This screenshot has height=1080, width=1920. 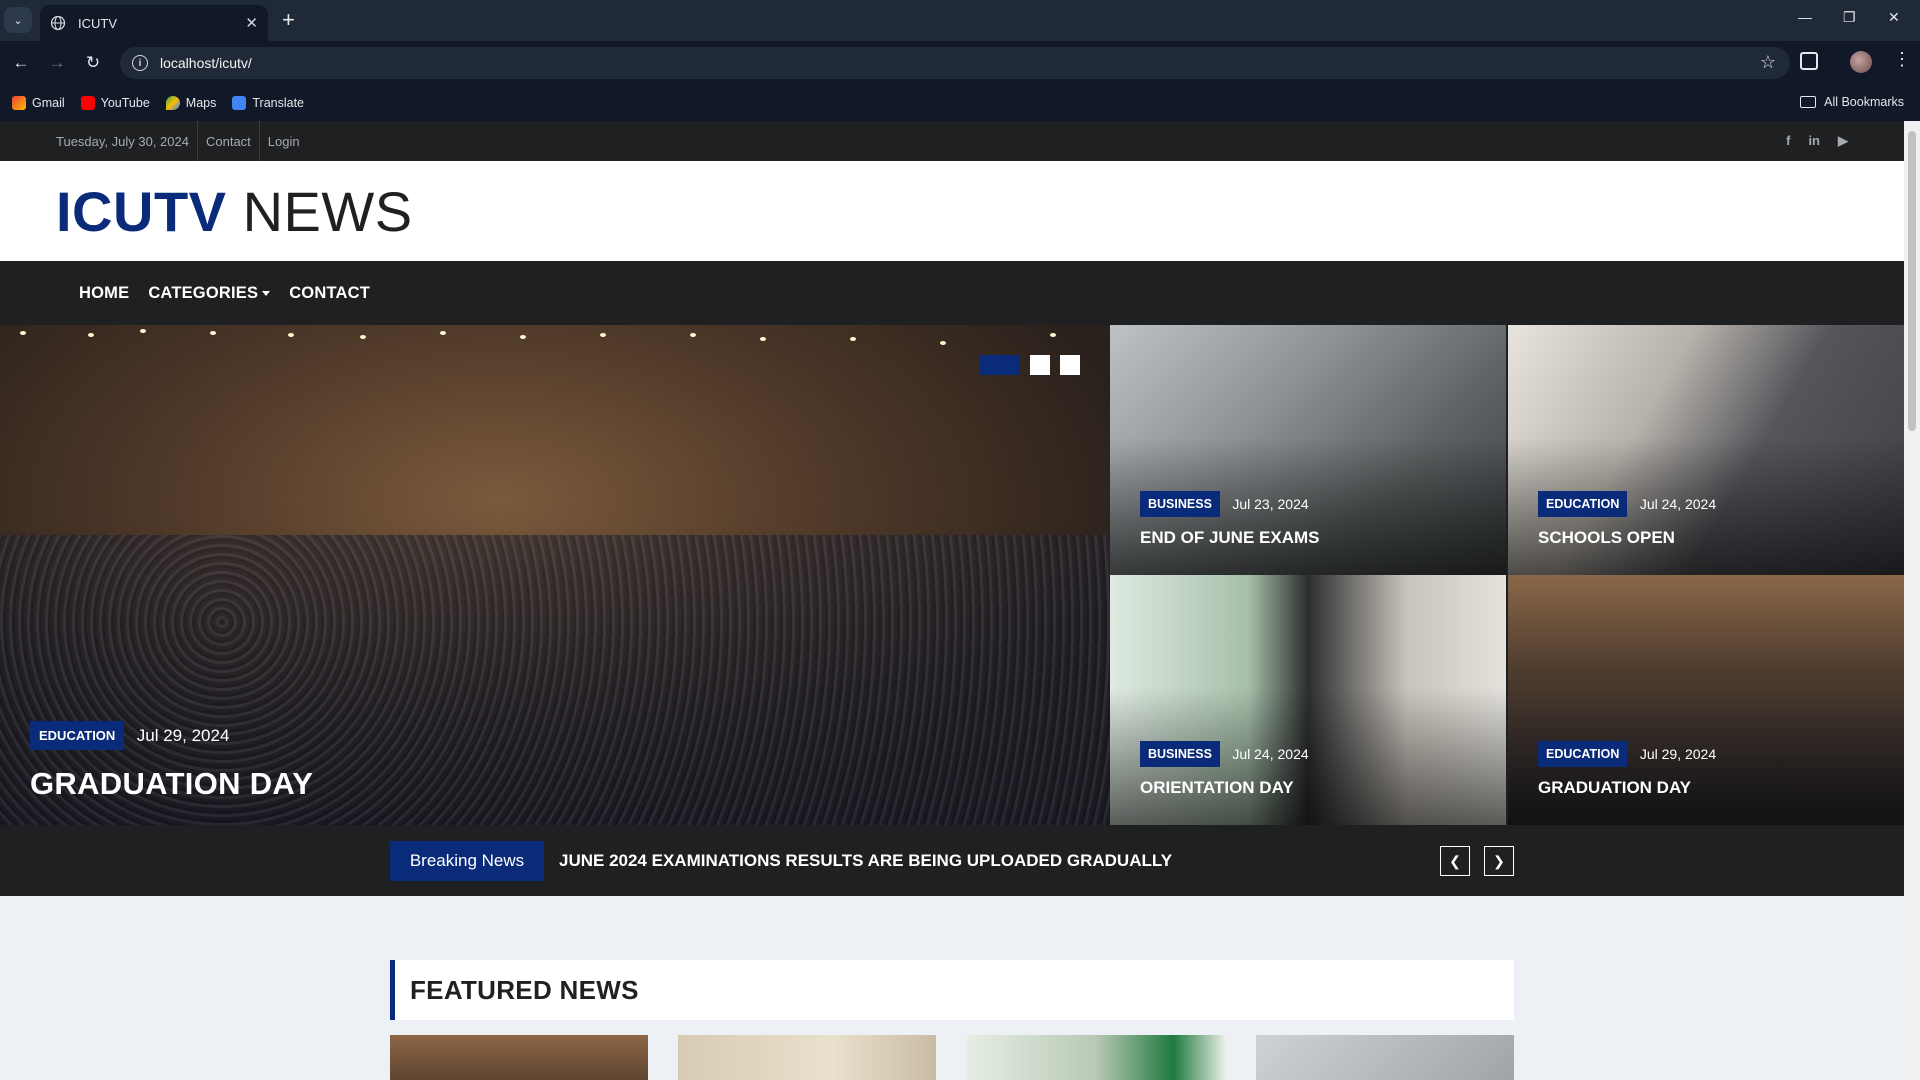 What do you see at coordinates (952, 1057) in the screenshot?
I see `featured-news-row` at bounding box center [952, 1057].